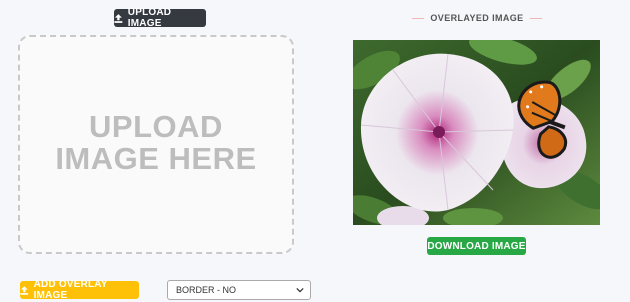  I want to click on overlay-title: OVERLAYED IMAGE, so click(477, 18).